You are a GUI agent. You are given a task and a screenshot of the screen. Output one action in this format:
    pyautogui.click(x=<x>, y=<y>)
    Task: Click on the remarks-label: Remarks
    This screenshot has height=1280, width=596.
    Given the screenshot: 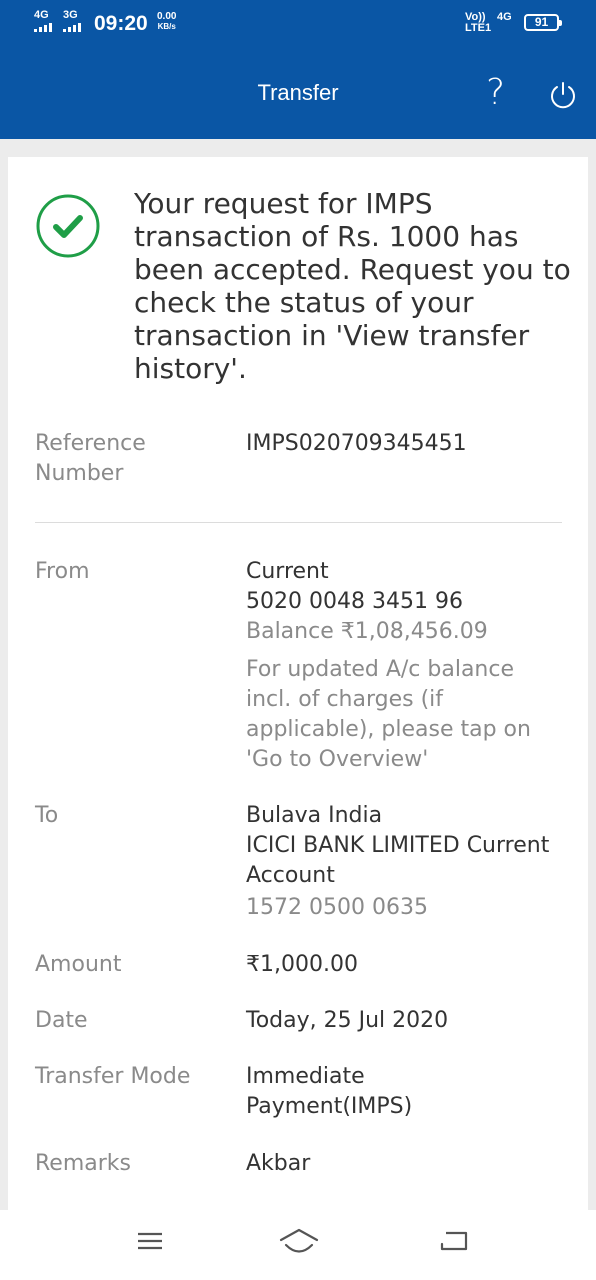 What is the action you would take?
    pyautogui.click(x=83, y=1163)
    